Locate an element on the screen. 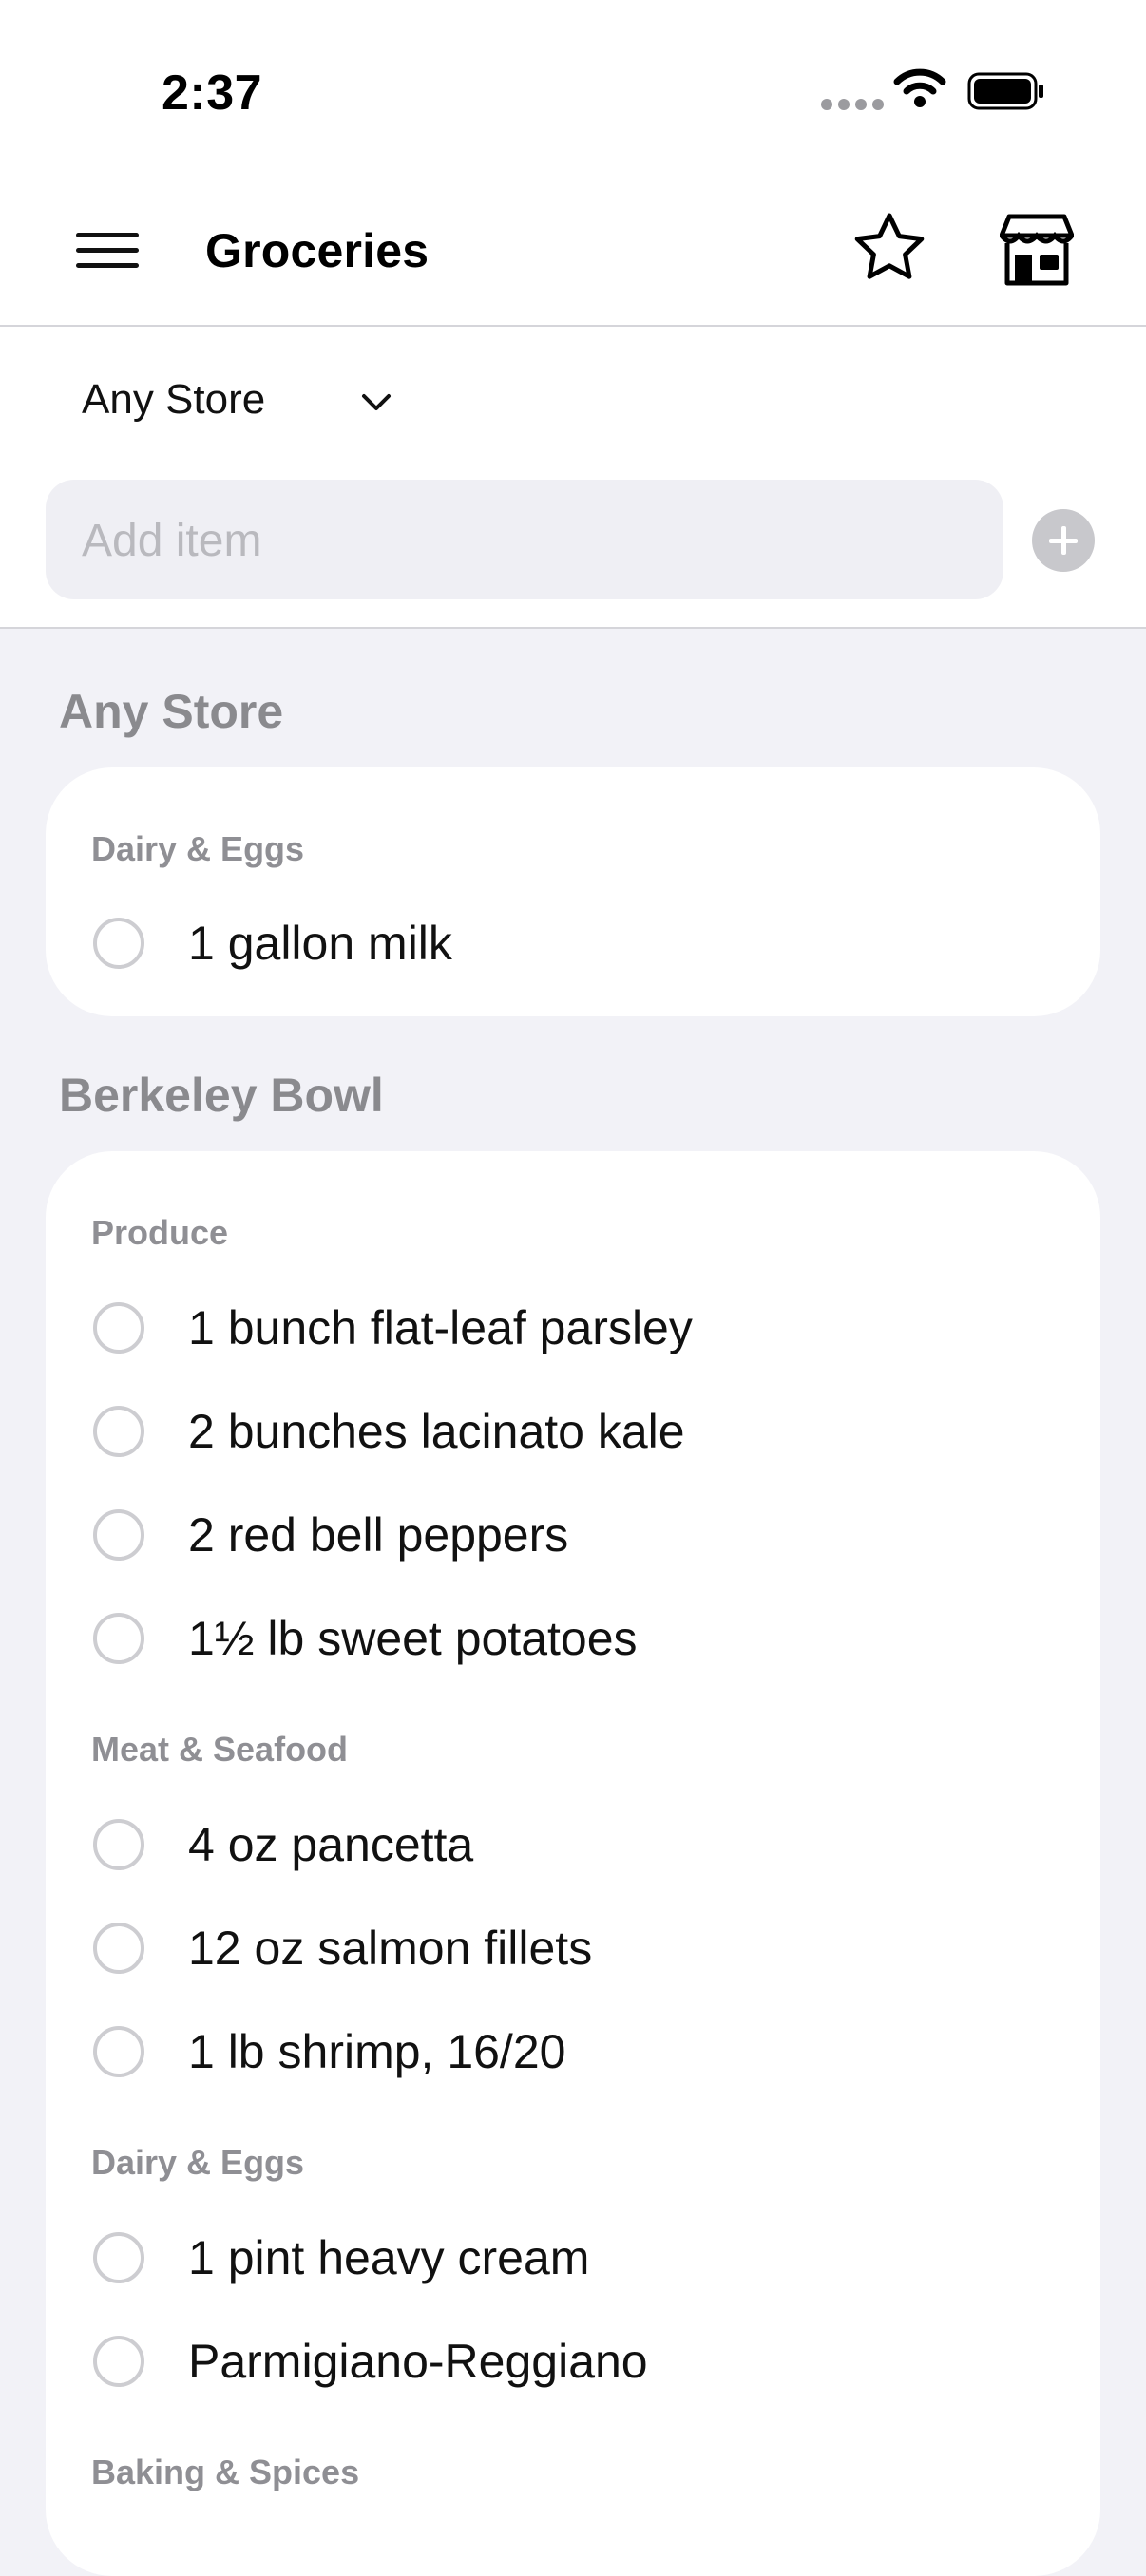  favorites-star-icon is located at coordinates (889, 249).